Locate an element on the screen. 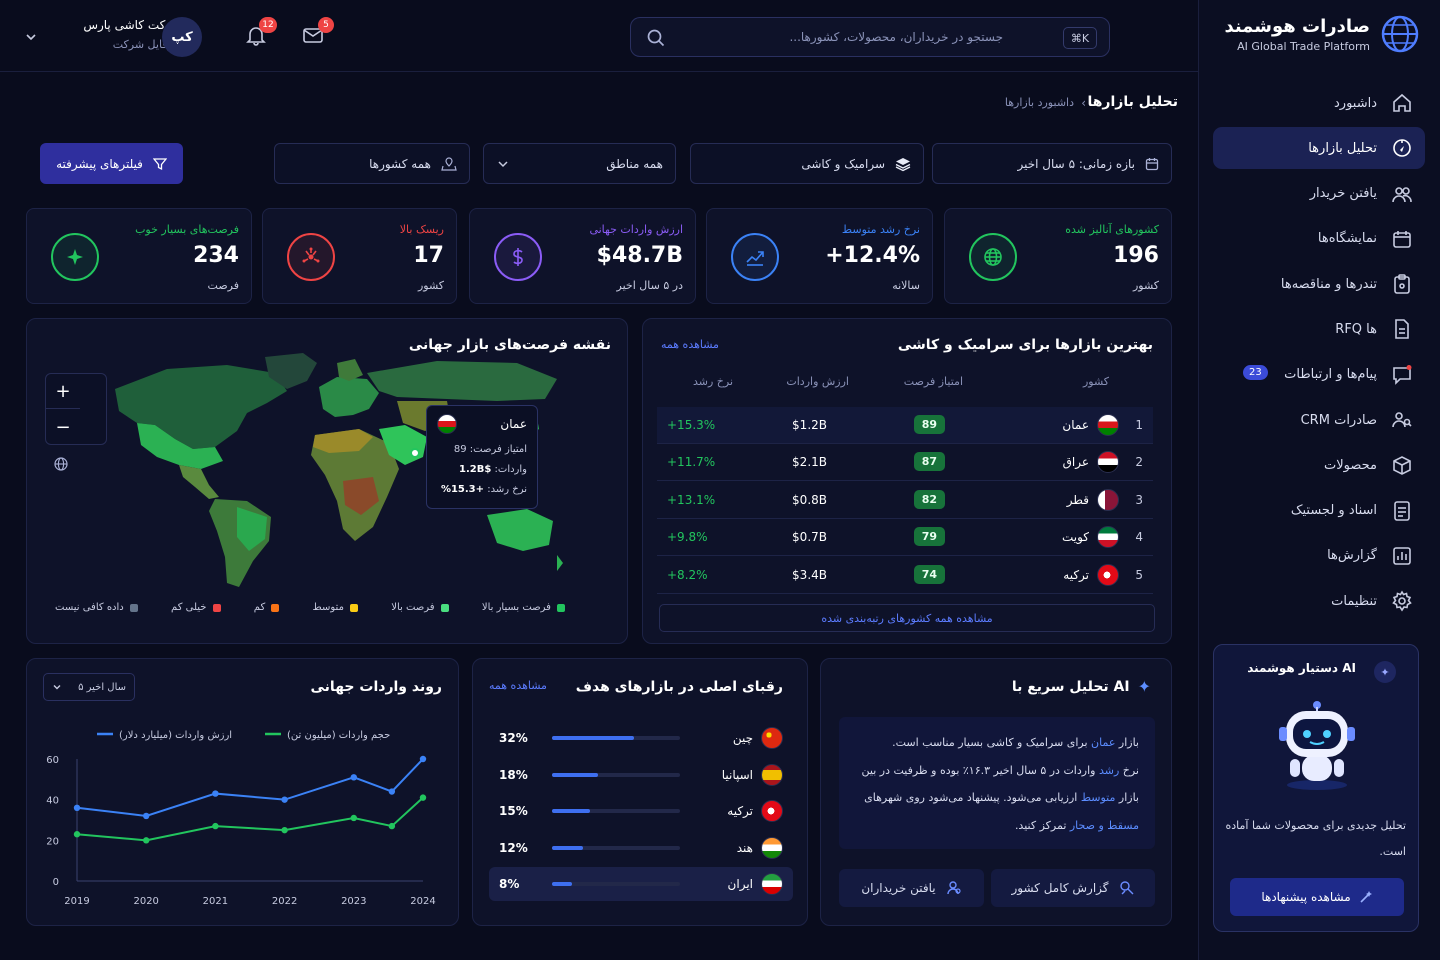 This screenshot has width=1440, height=960. table-row: 4 کویت 79 $0.7B +9.8% is located at coordinates (905, 538).